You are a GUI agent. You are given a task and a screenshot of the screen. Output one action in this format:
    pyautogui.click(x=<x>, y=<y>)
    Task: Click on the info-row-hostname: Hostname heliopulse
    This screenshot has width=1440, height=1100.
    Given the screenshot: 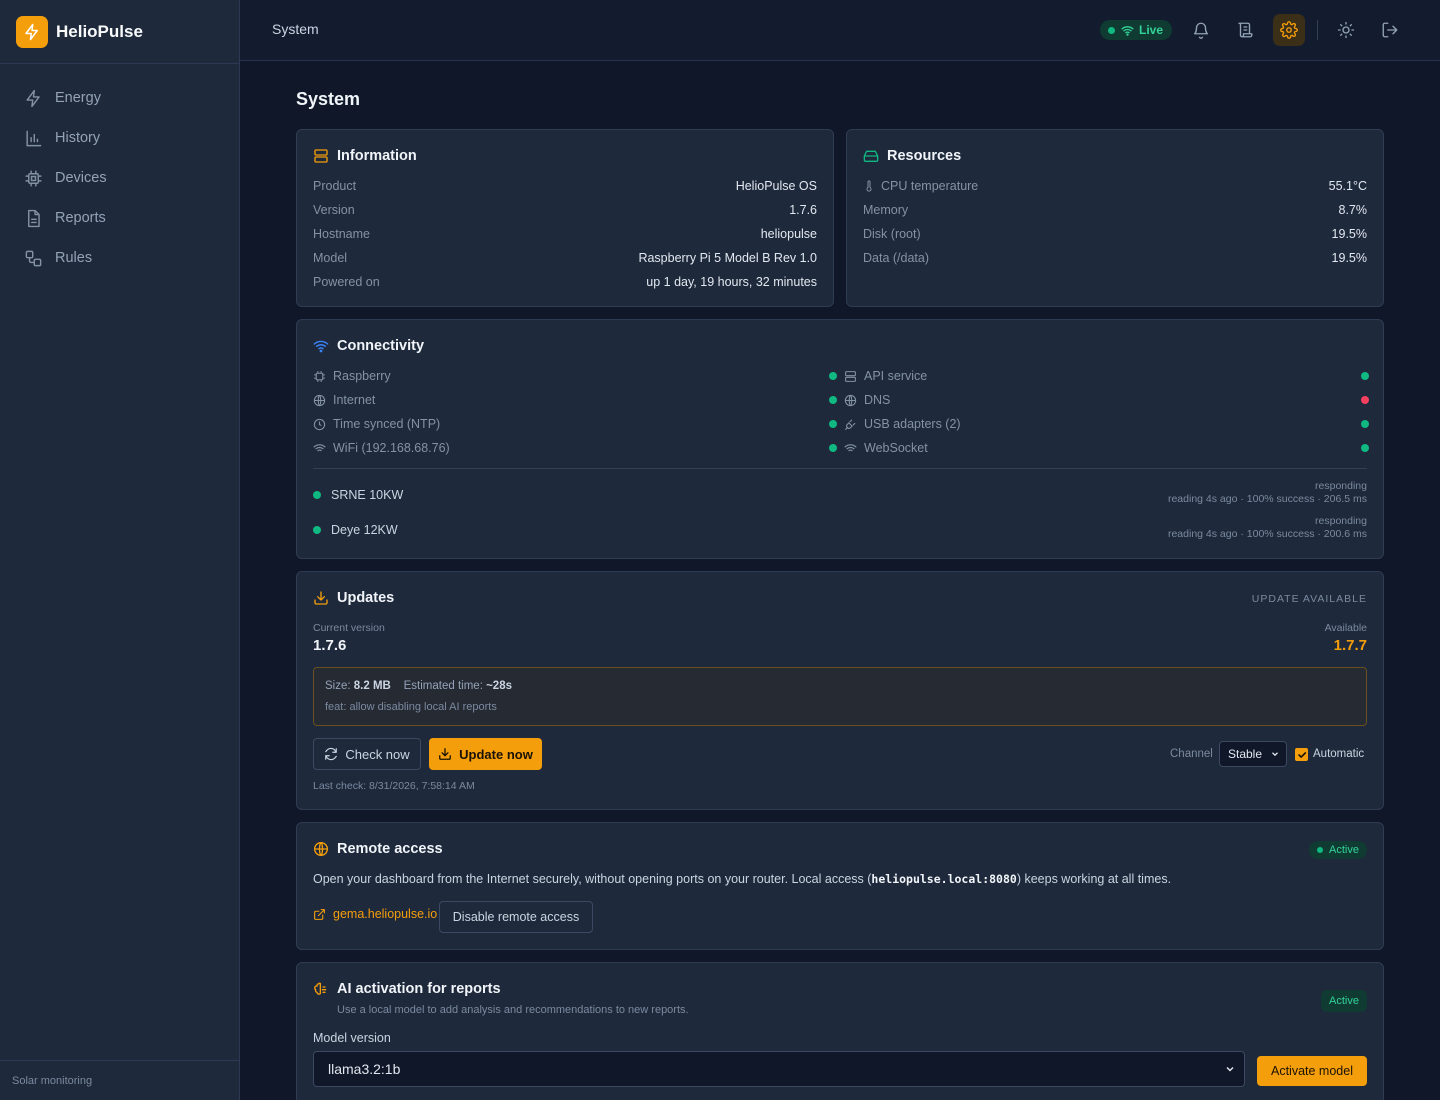 What is the action you would take?
    pyautogui.click(x=565, y=234)
    